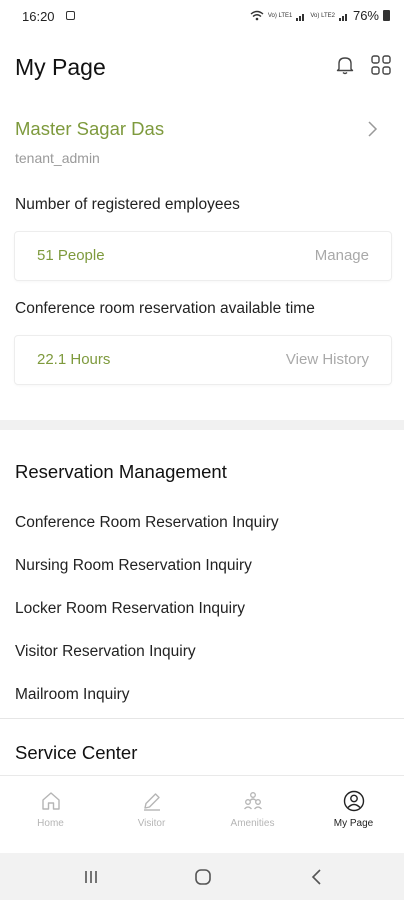 The height and width of the screenshot is (900, 404). I want to click on signal-2-text: Vo) LTE2, so click(322, 15).